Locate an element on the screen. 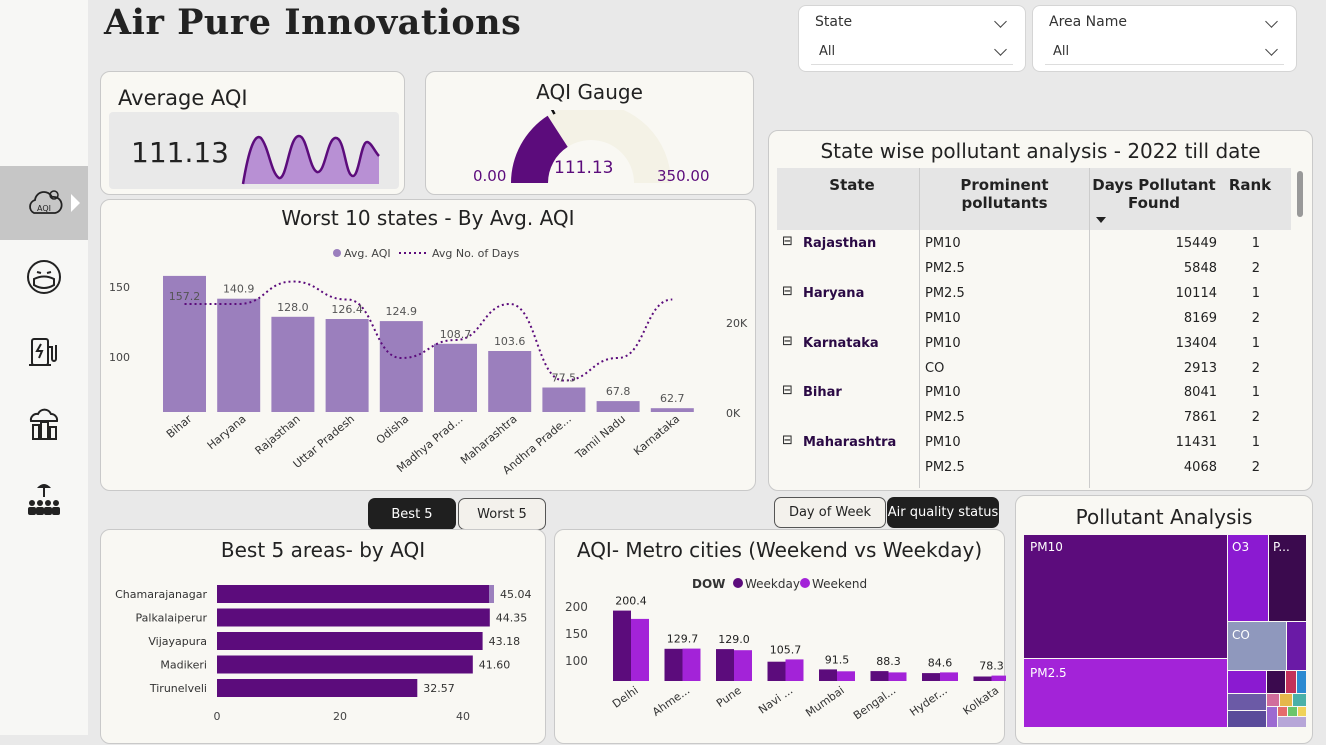  bar-madikeri is located at coordinates (345, 664).